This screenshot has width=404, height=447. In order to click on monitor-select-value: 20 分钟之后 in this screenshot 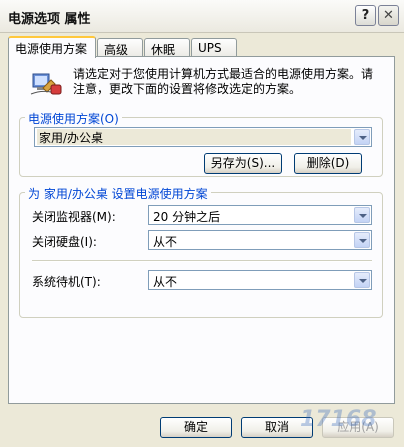, I will do `click(187, 217)`.